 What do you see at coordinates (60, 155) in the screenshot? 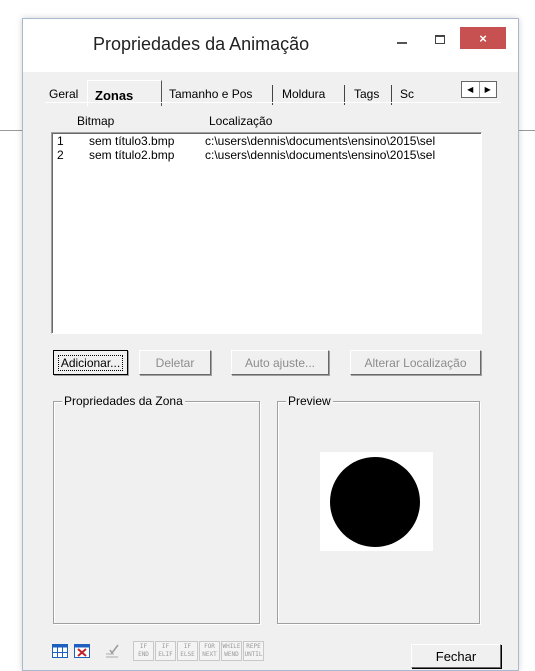
I see `row-index: 2` at bounding box center [60, 155].